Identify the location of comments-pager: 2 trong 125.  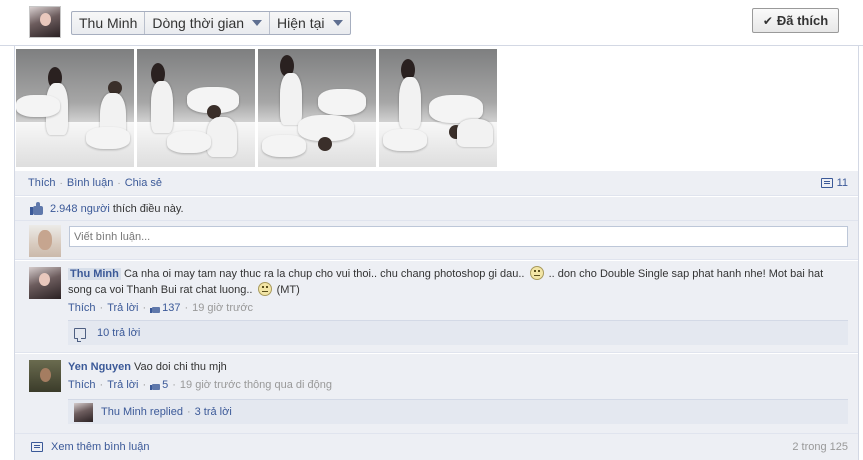
(820, 447).